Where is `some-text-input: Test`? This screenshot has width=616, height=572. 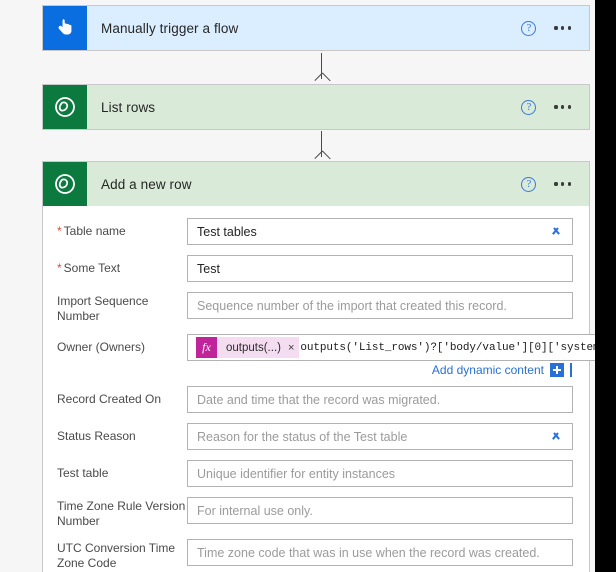 some-text-input: Test is located at coordinates (380, 268).